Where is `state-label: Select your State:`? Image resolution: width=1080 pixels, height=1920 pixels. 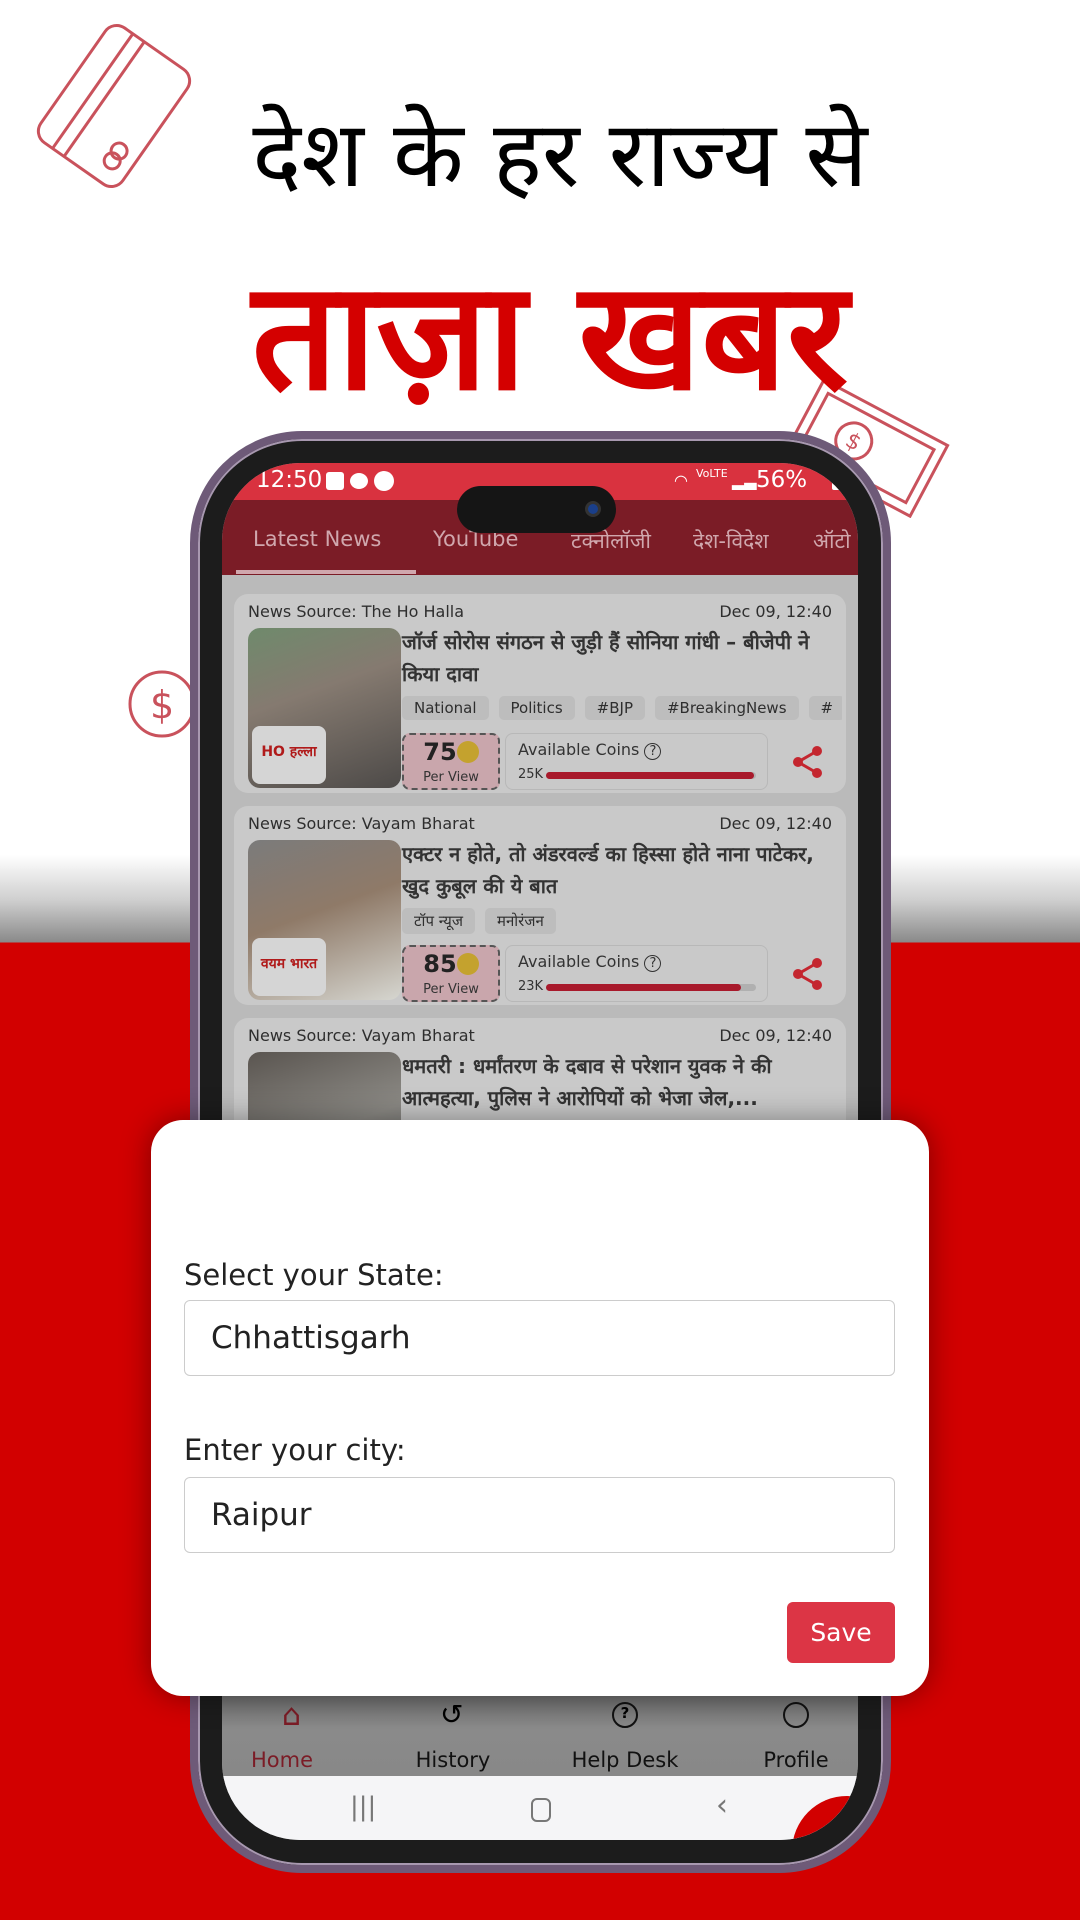 state-label: Select your State: is located at coordinates (314, 1275).